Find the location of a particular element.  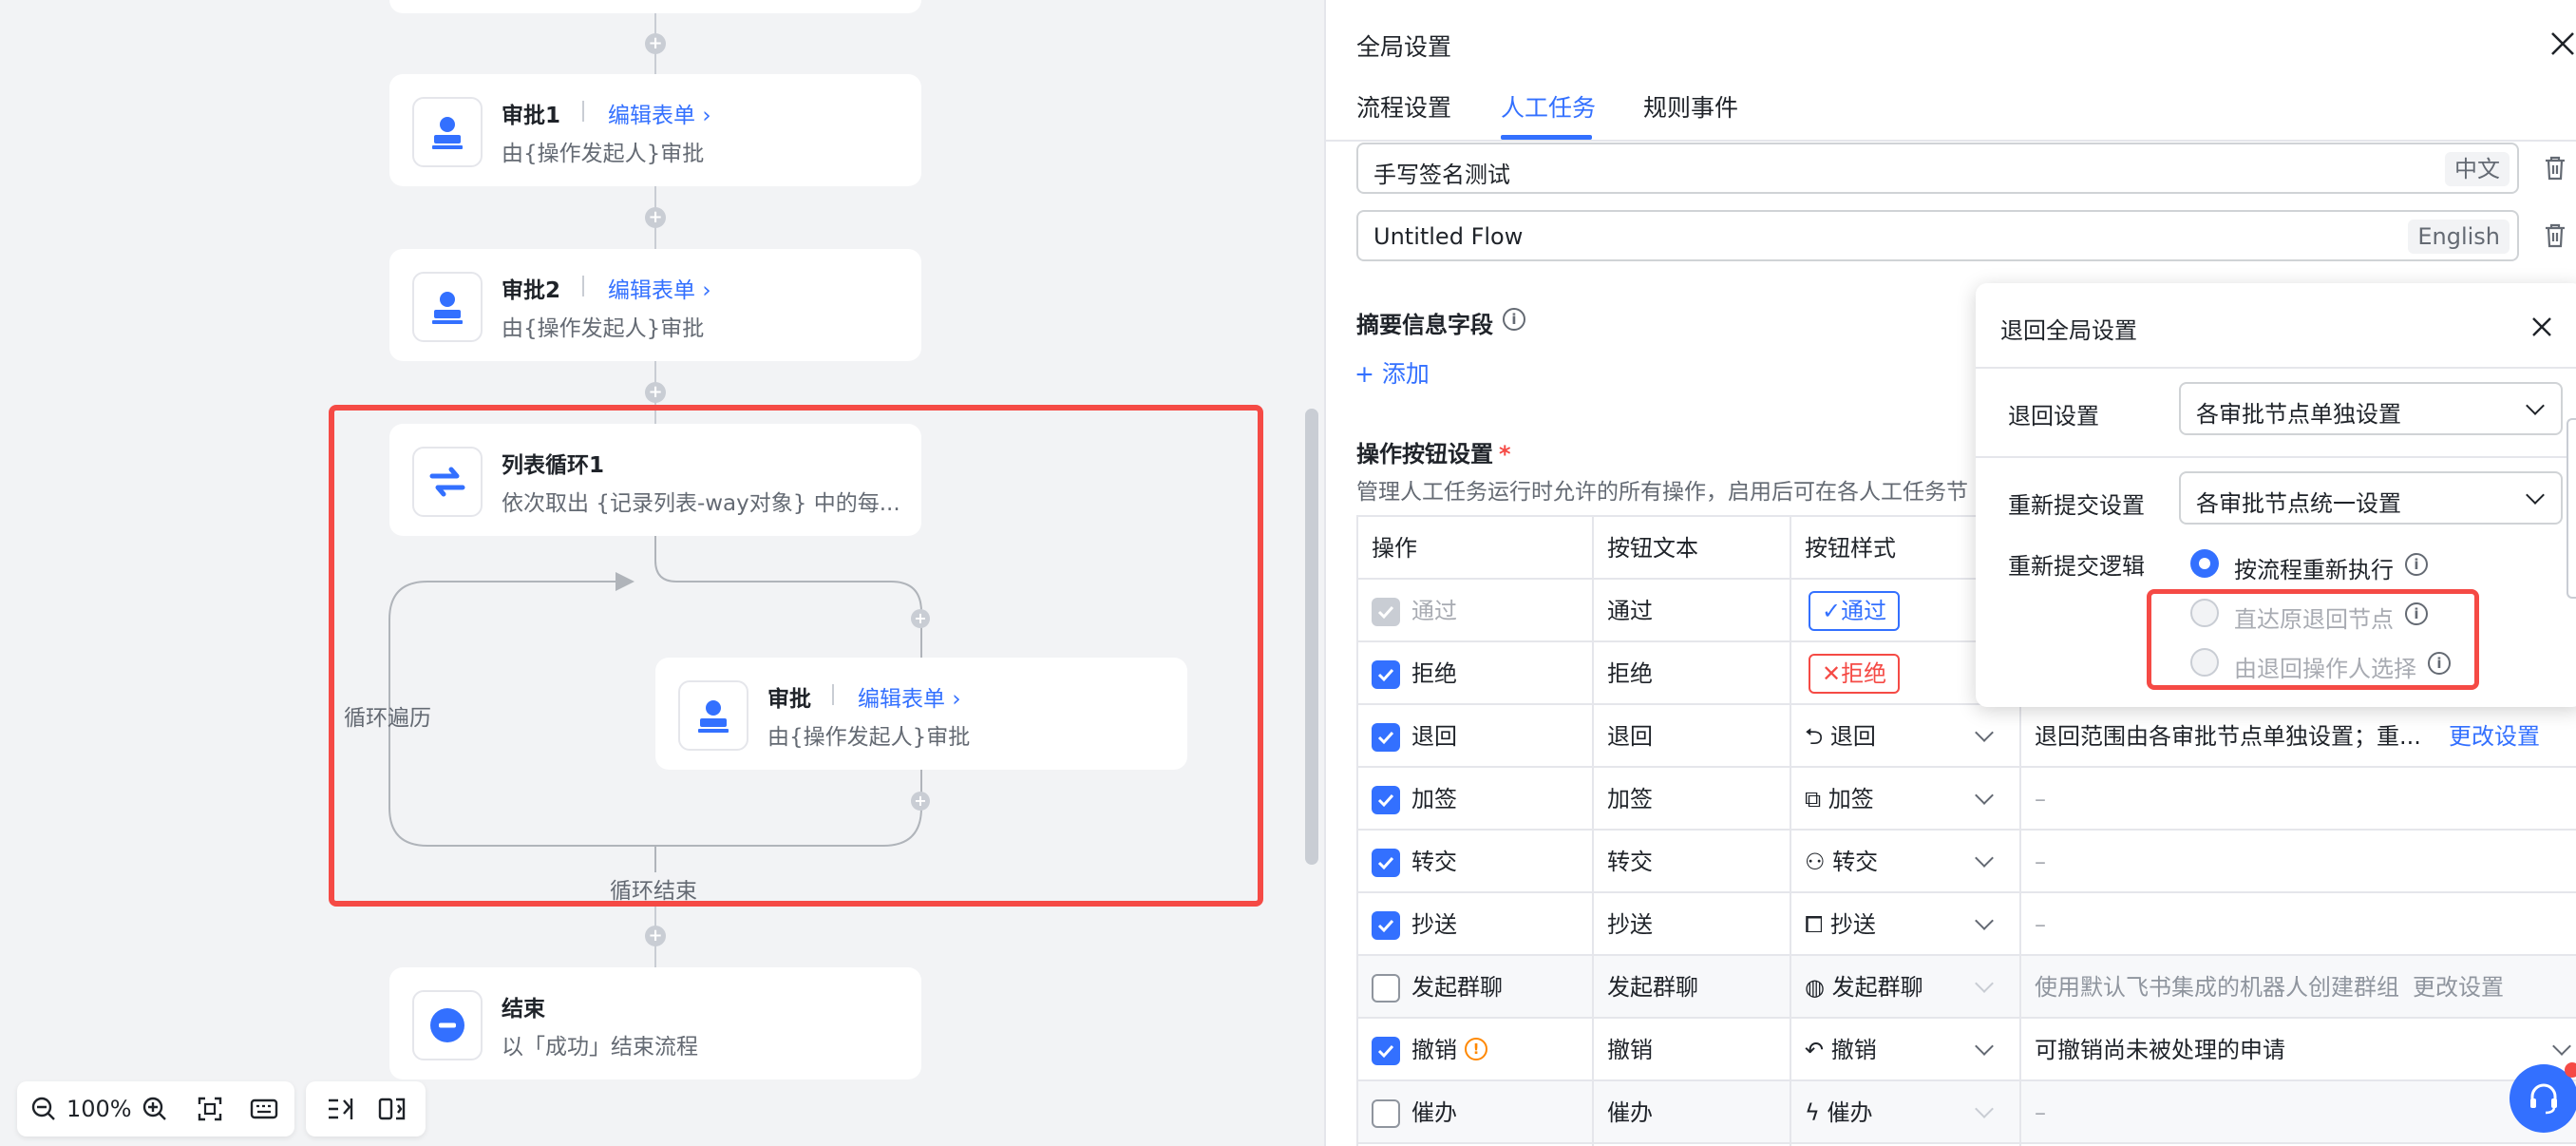

style-reject-tag: ✕拒绝 is located at coordinates (1855, 674).